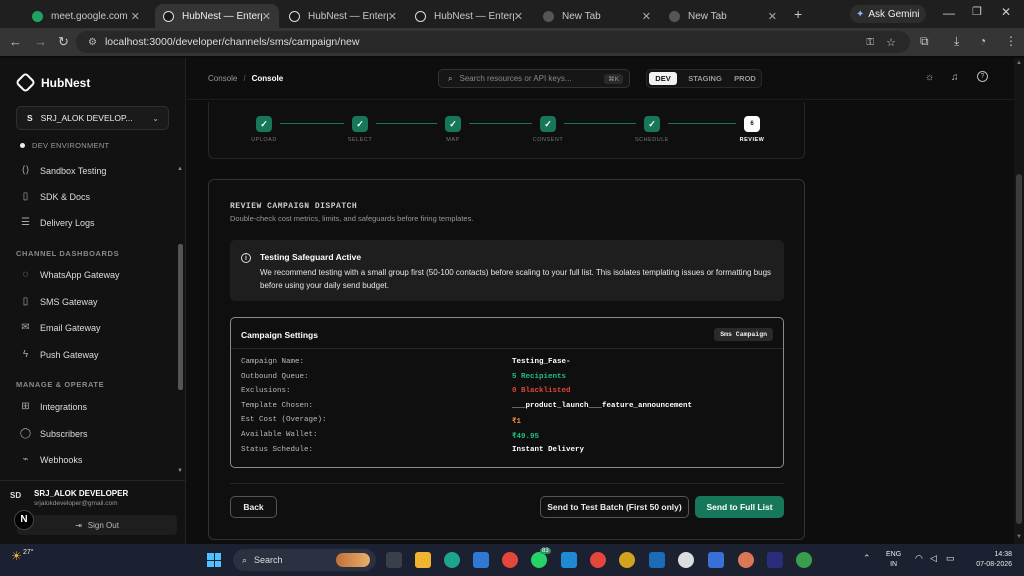 This screenshot has width=1024, height=576. What do you see at coordinates (933, 558) in the screenshot?
I see `volume-icon: ◁` at bounding box center [933, 558].